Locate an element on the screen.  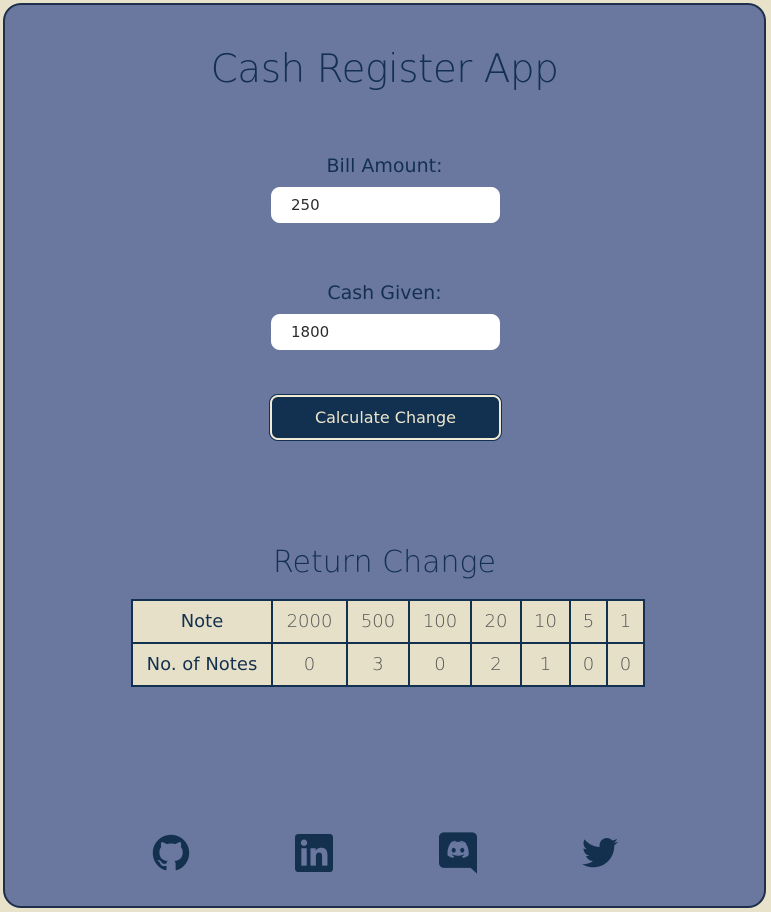
bill-amount-label: Bill Amount: is located at coordinates (384, 166).